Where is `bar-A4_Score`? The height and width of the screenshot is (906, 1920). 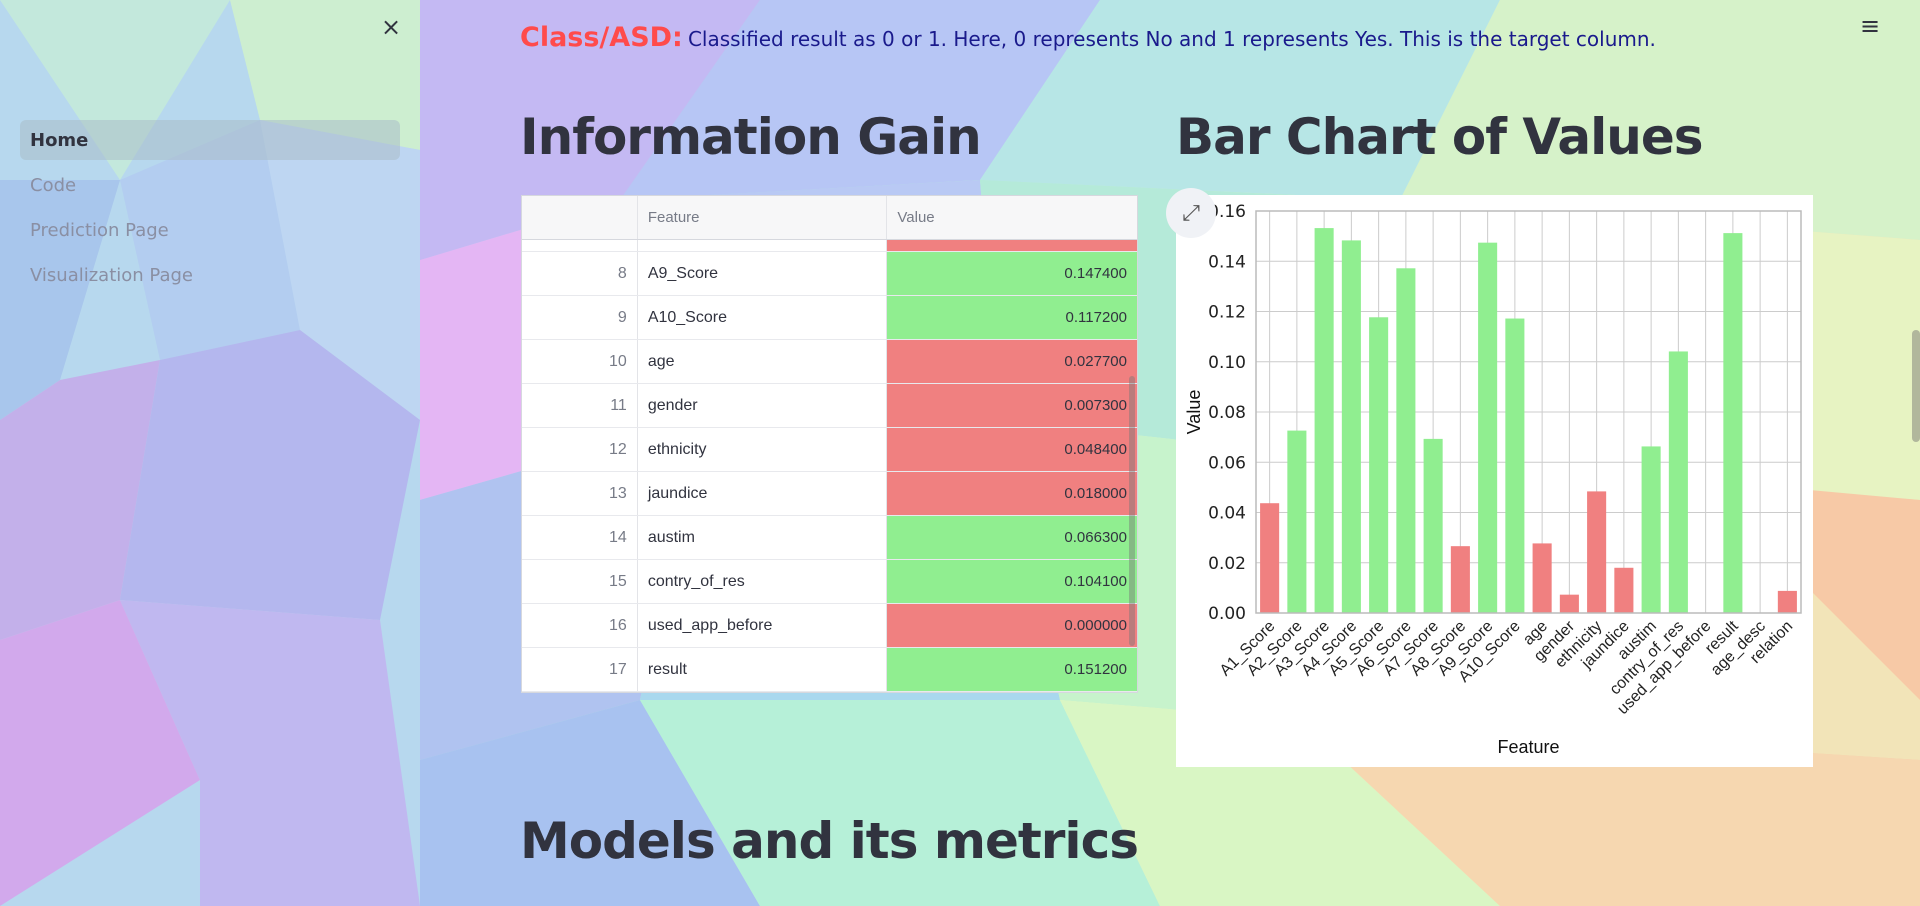 bar-A4_Score is located at coordinates (1351, 427).